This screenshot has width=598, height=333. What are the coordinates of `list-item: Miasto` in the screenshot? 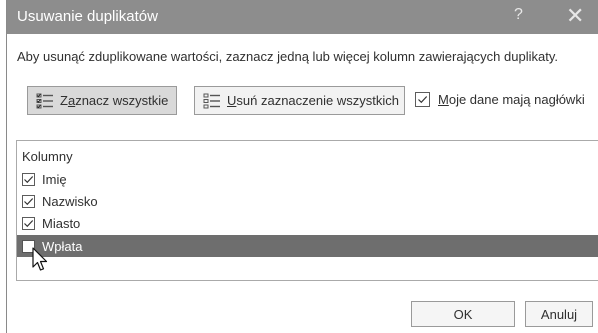 It's located at (307, 223).